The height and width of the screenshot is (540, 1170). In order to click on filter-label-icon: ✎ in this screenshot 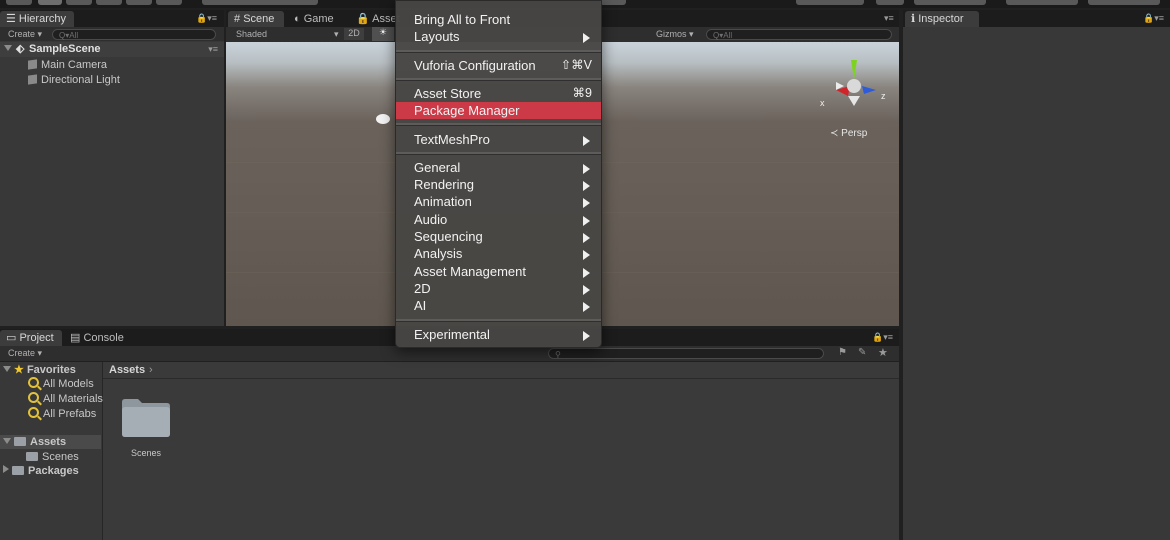, I will do `click(862, 352)`.